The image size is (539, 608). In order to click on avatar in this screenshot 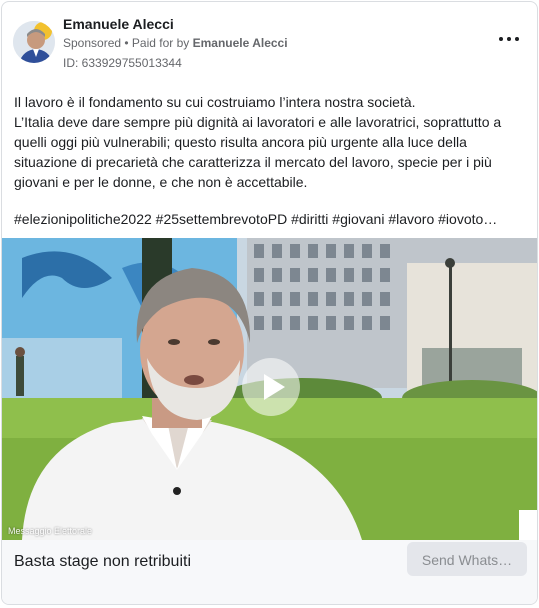, I will do `click(34, 42)`.